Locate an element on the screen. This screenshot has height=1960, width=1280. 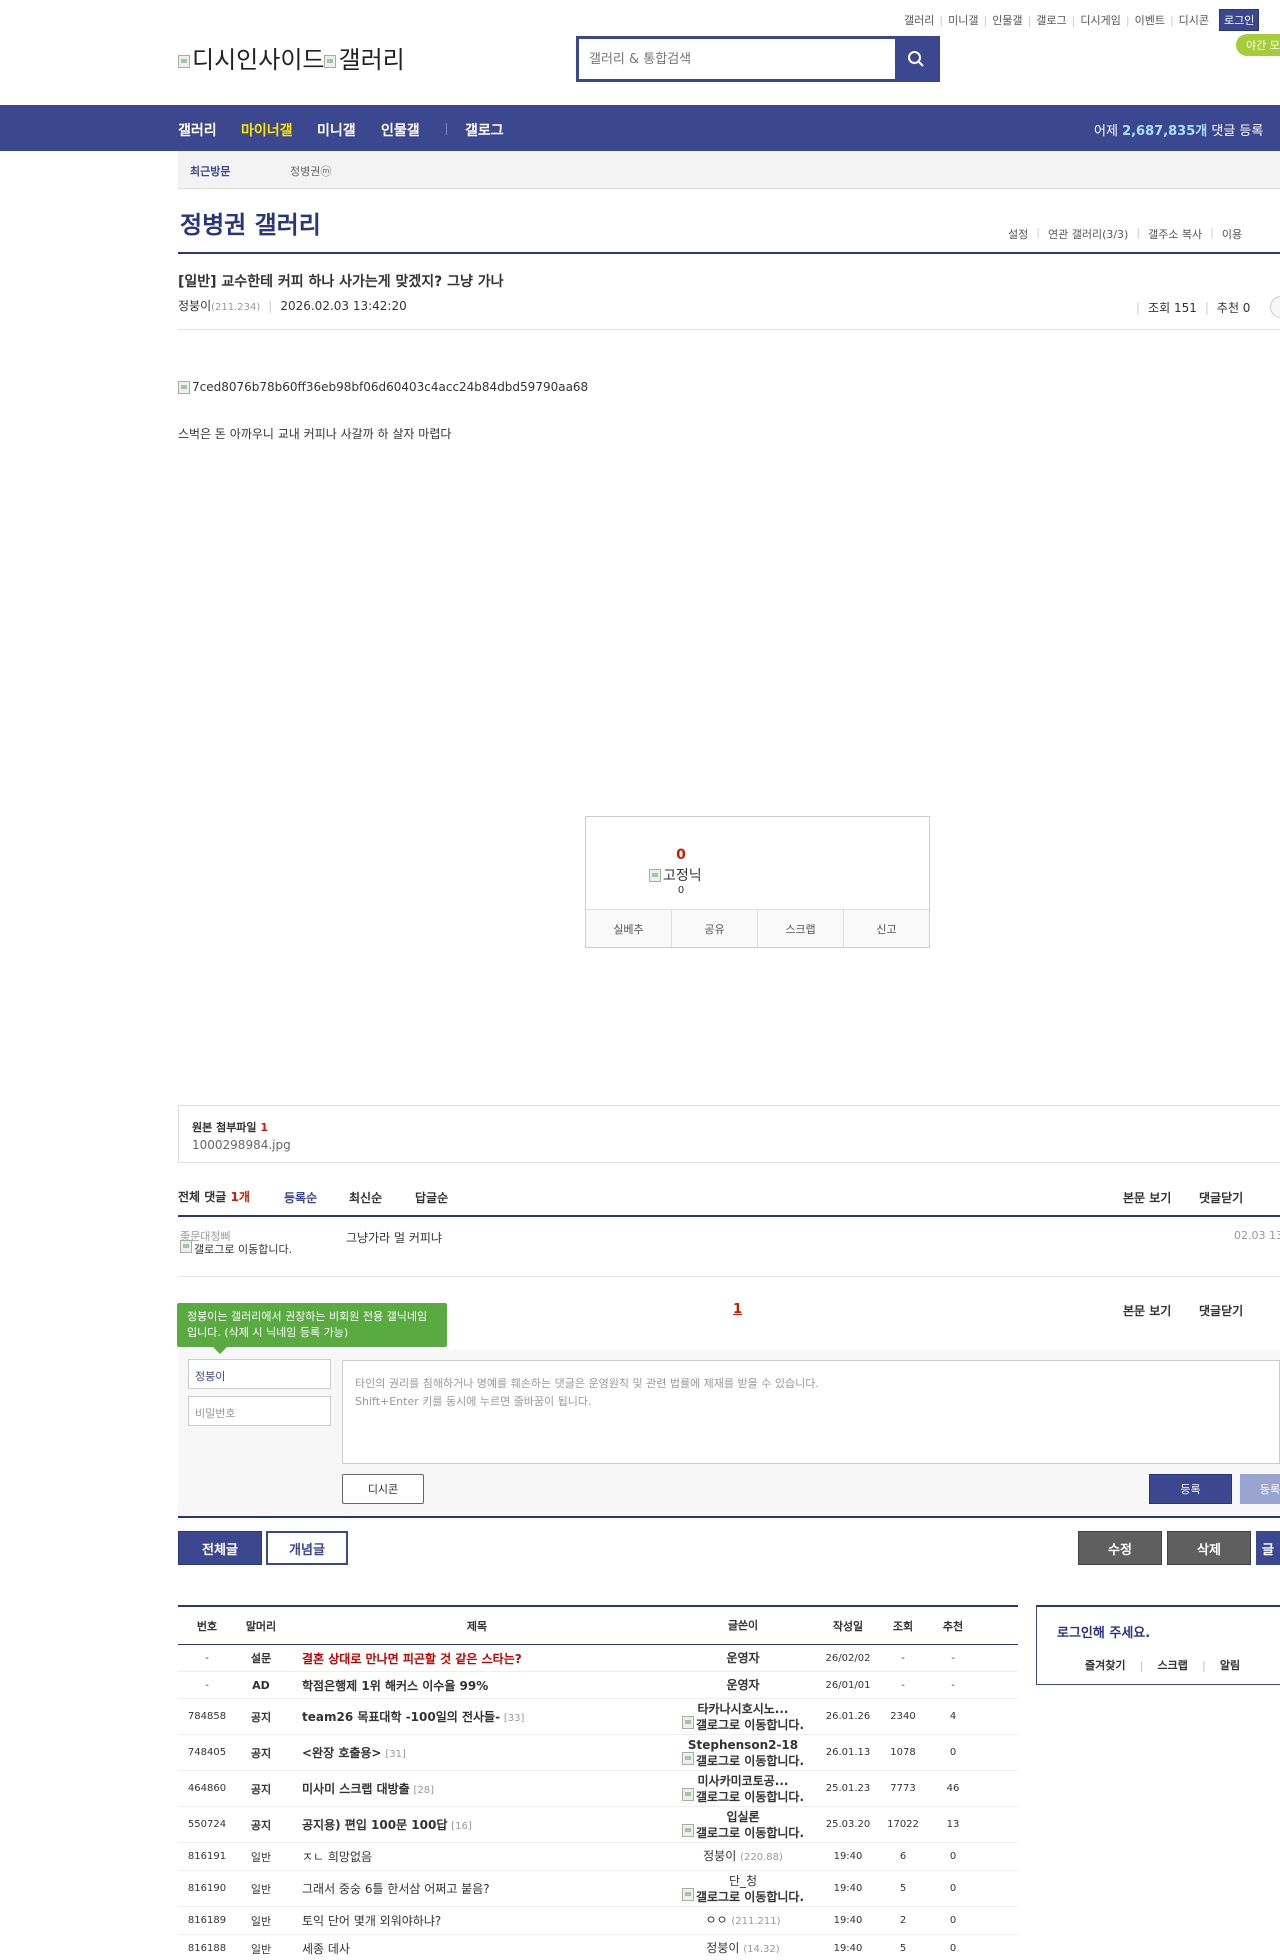
post-body: 스벅은 돈 아까우니 교내 커피나 사갈까 하 살자 마렵다 is located at coordinates (315, 434).